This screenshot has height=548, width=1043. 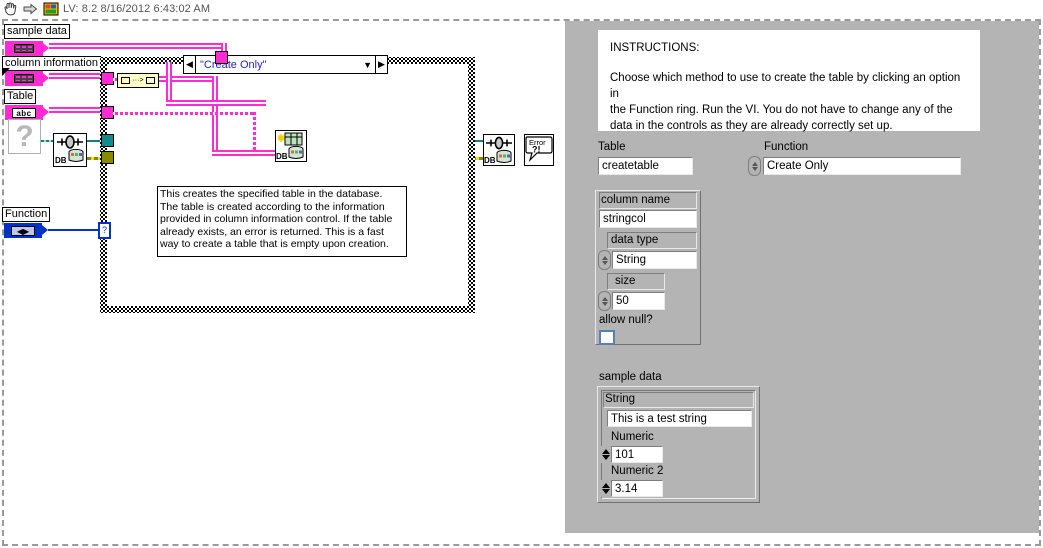 What do you see at coordinates (291, 146) in the screenshot?
I see `db-create-table-node: DB` at bounding box center [291, 146].